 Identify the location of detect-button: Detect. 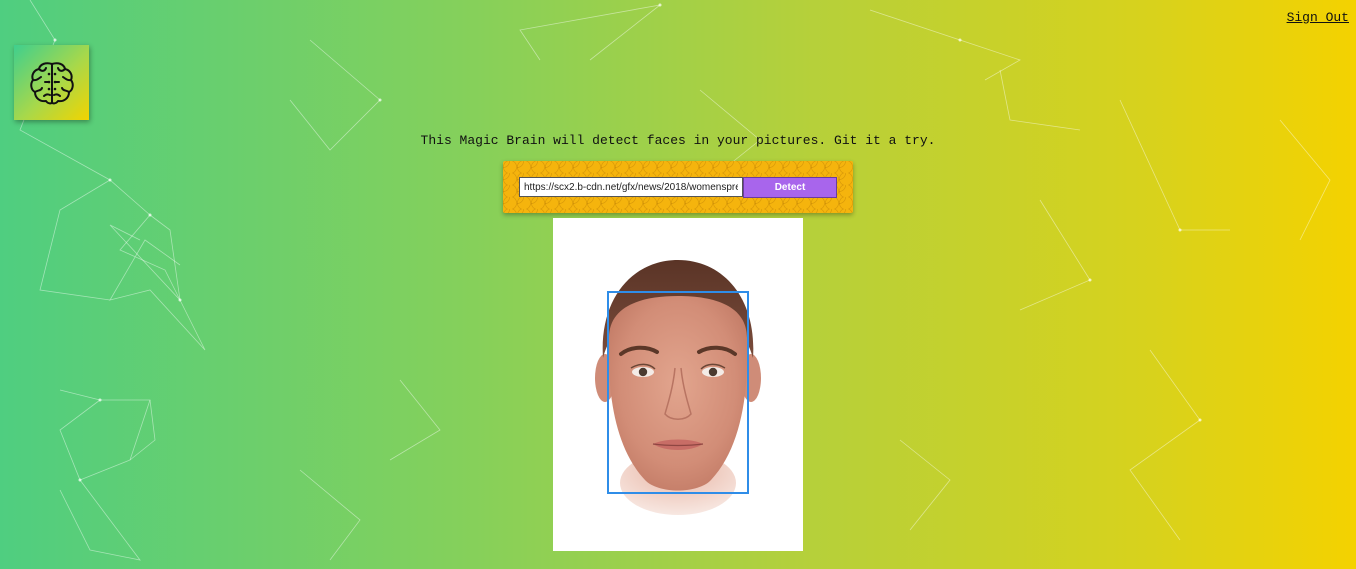
(790, 187).